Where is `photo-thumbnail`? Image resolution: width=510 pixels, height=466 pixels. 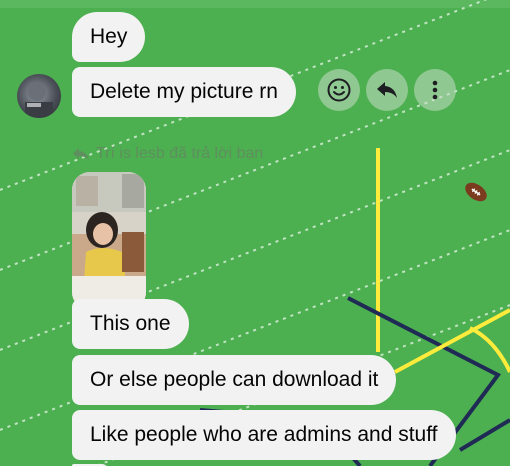 photo-thumbnail is located at coordinates (109, 241).